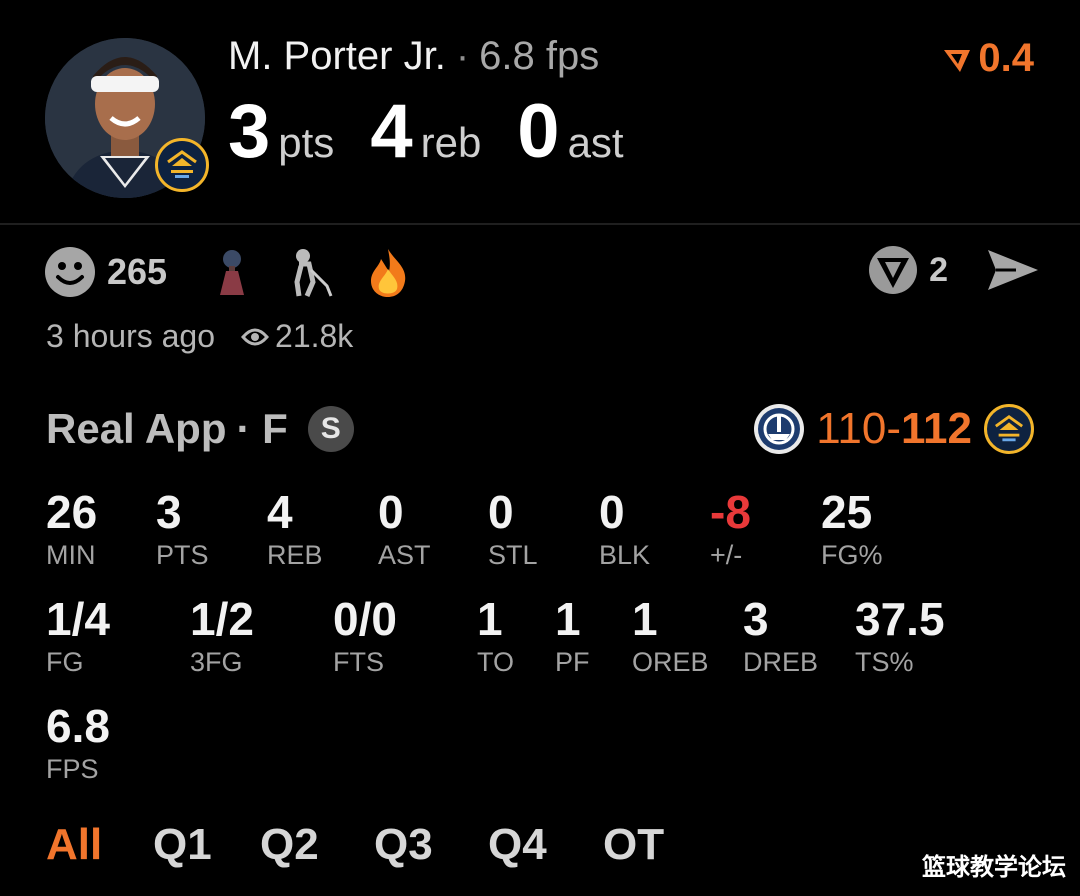 This screenshot has width=1080, height=896. What do you see at coordinates (74, 845) in the screenshot?
I see `tab-all: All` at bounding box center [74, 845].